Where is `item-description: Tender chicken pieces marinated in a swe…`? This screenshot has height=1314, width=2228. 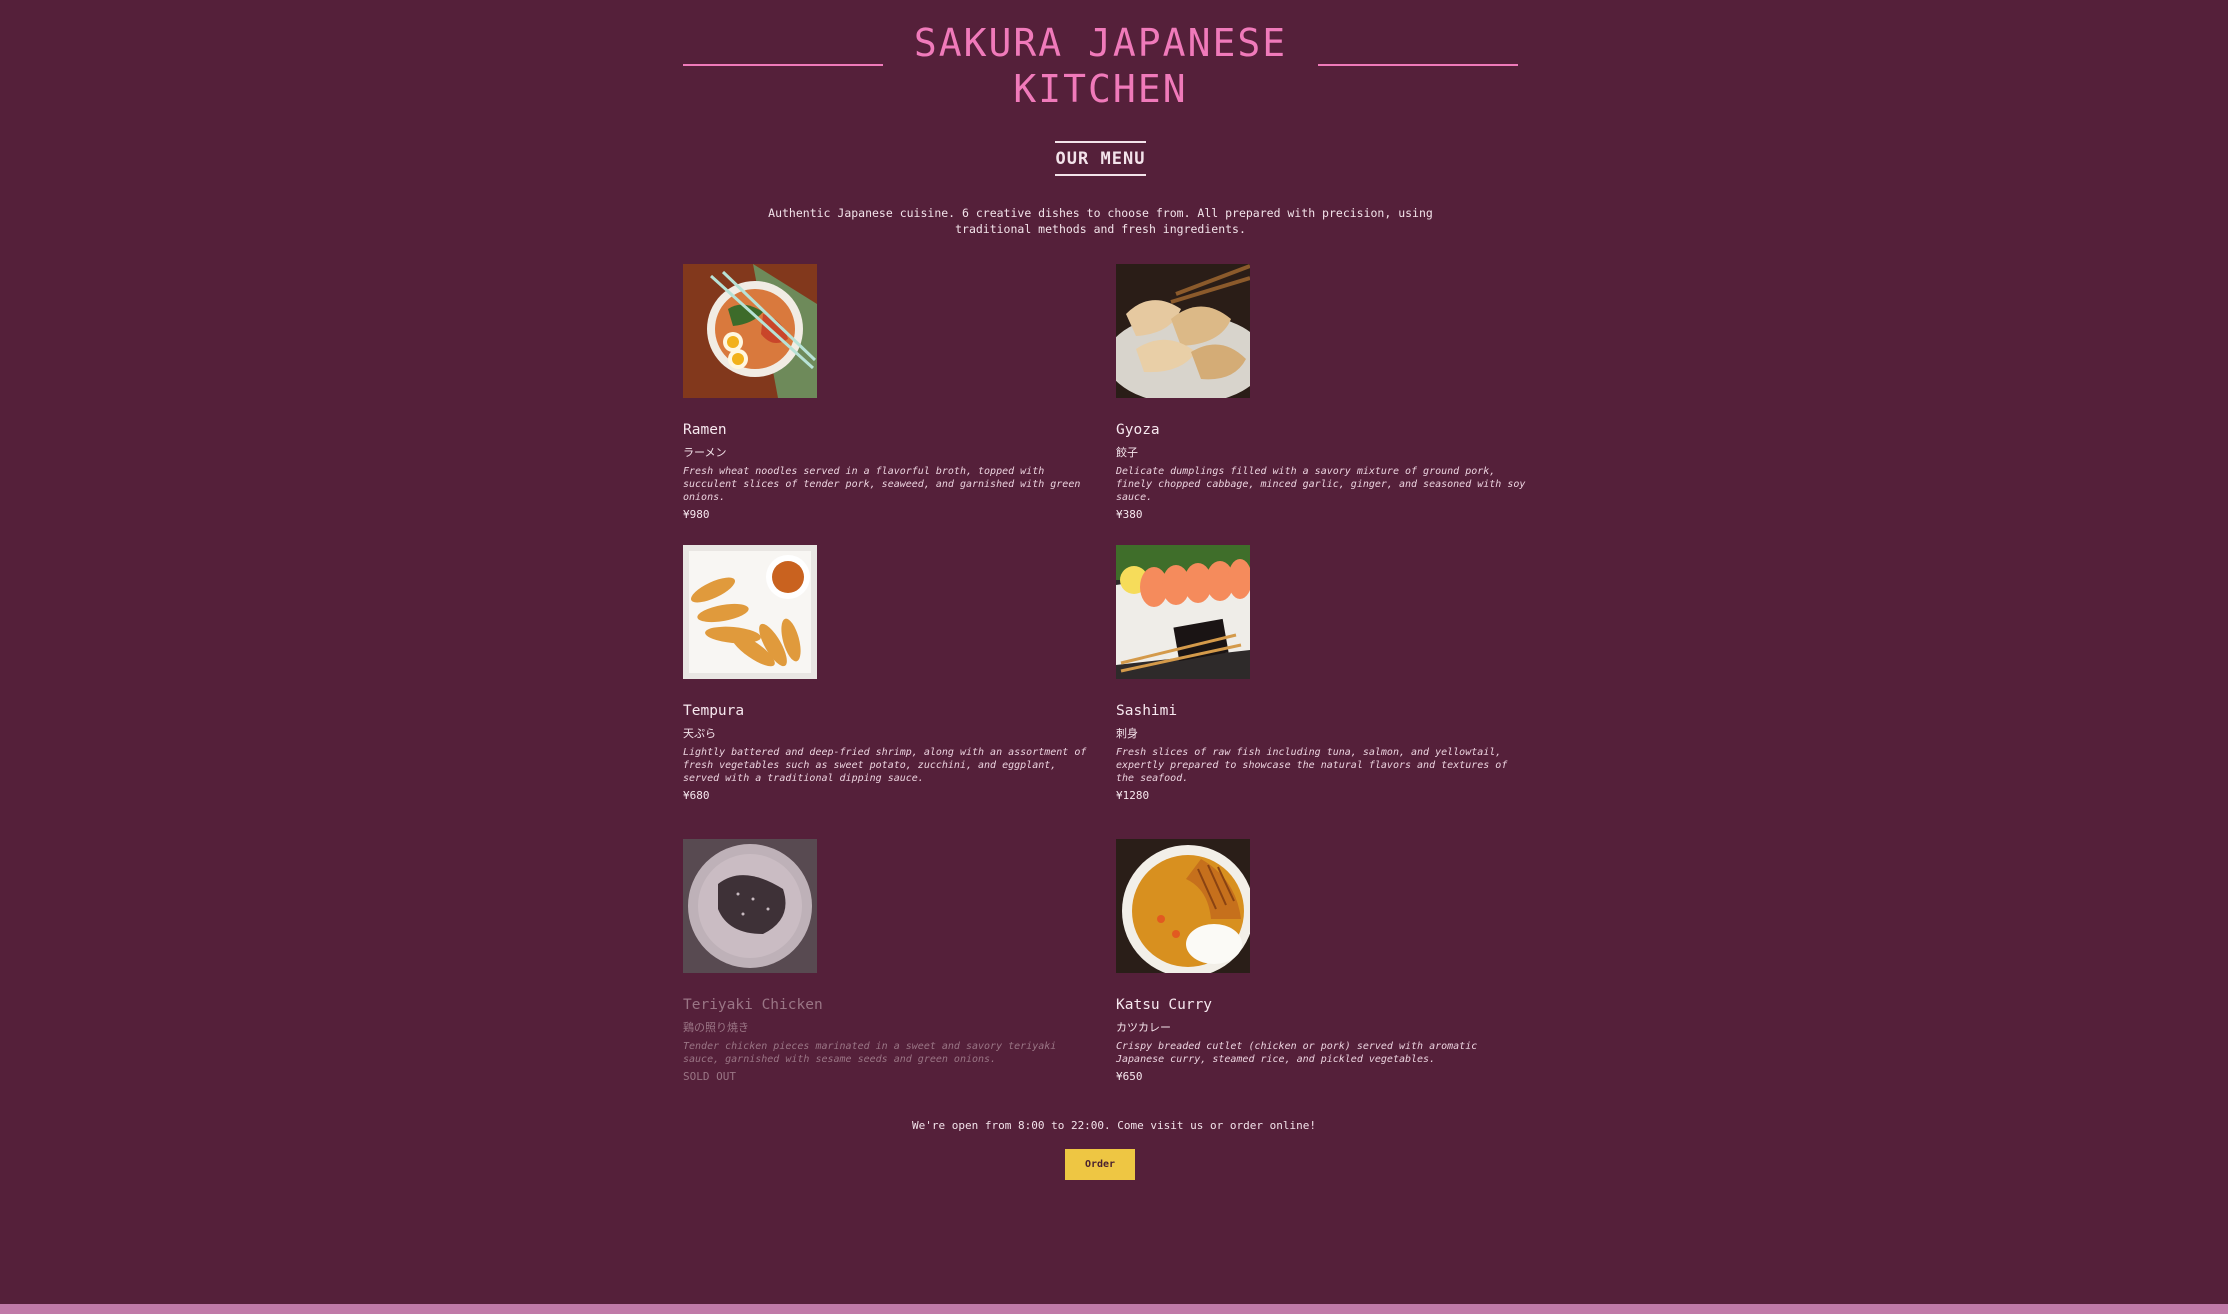
item-description: Tender chicken pieces marinated in a swe… is located at coordinates (870, 1053).